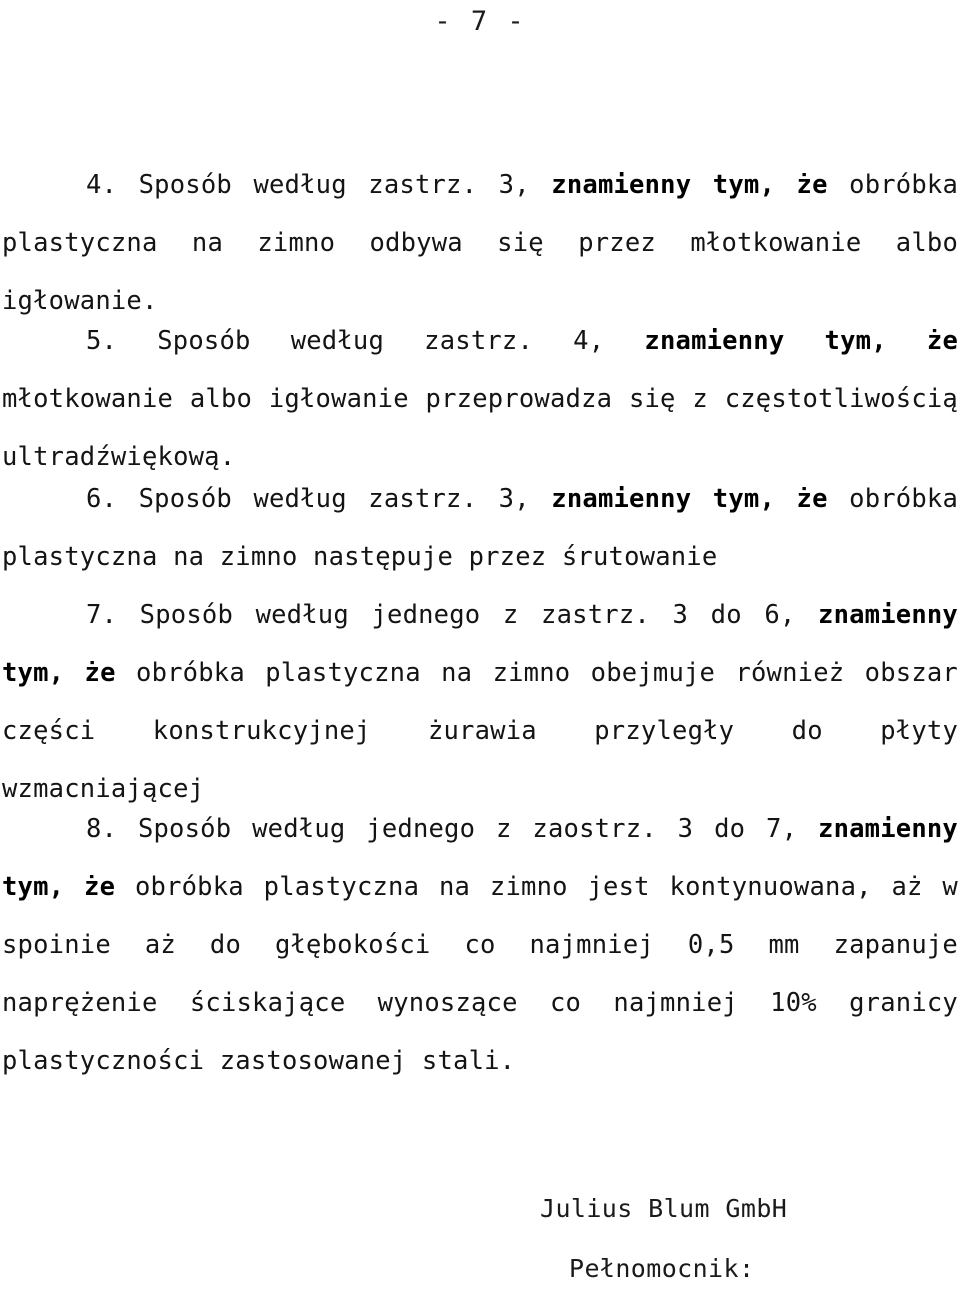 This screenshot has width=960, height=1289. Describe the element at coordinates (319, 185) in the screenshot. I see `claim-4-lead: 4. Sposób według zastrz. 3,` at that location.